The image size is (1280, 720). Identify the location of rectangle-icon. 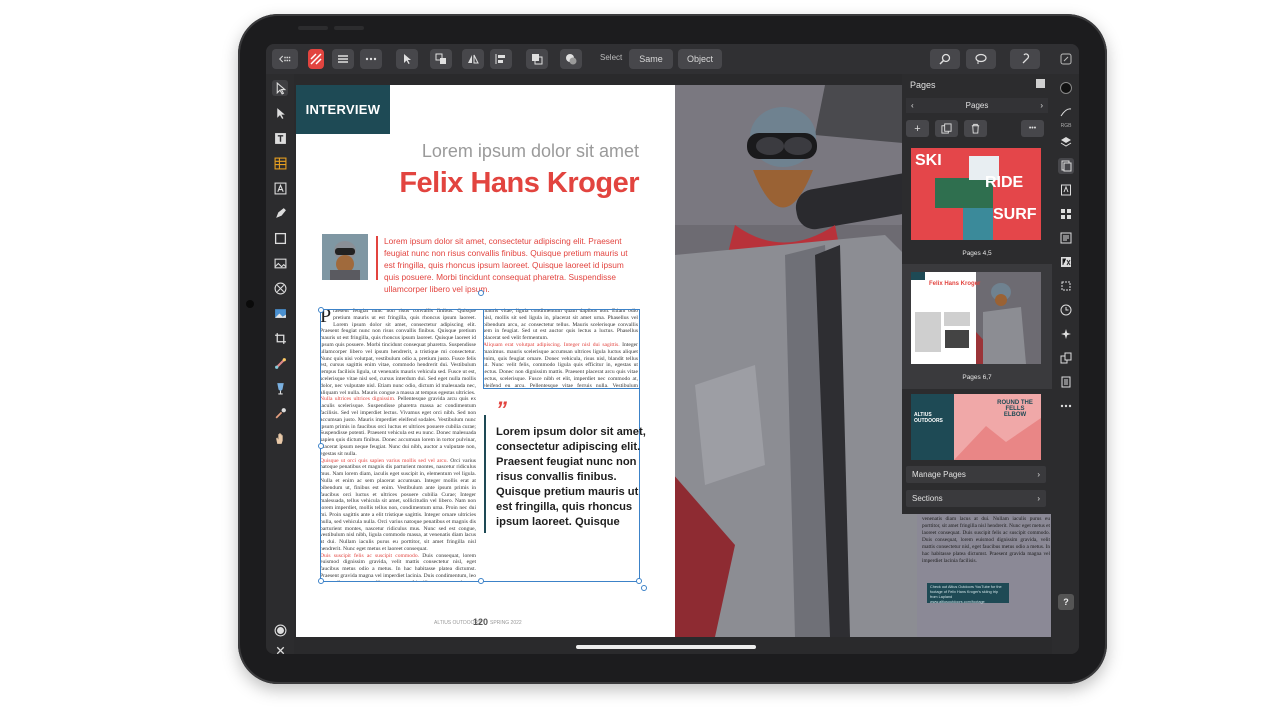
(280, 238).